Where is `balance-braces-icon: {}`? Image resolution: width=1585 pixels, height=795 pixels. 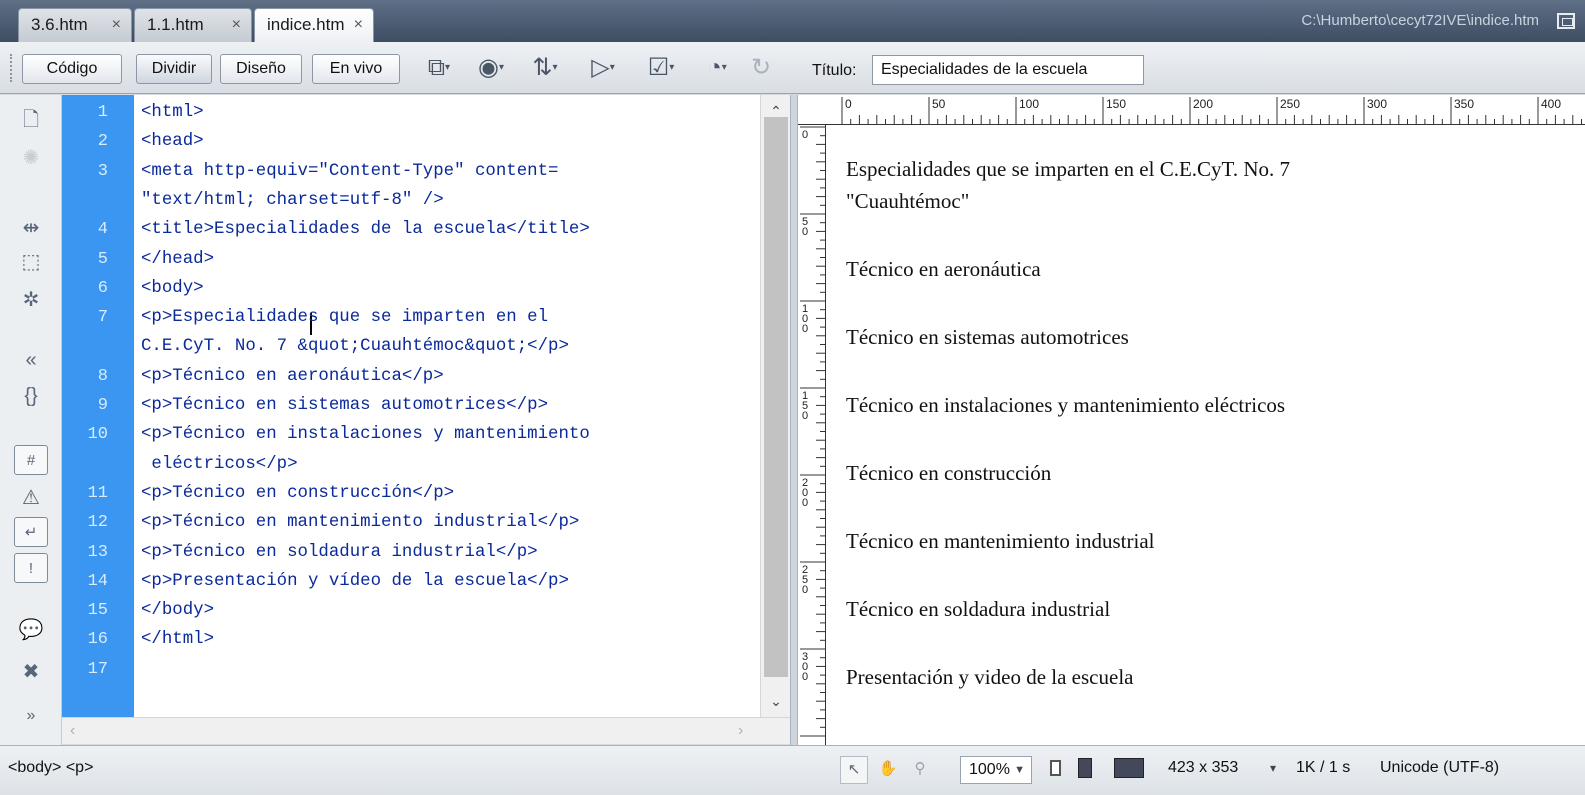
balance-braces-icon: {} is located at coordinates (31, 396).